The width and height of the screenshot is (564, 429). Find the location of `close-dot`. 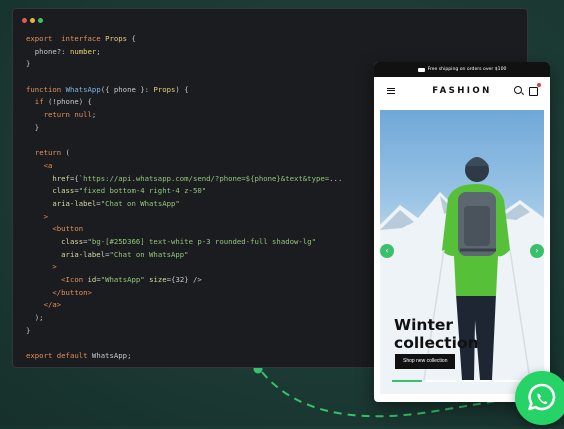

close-dot is located at coordinates (24, 20).